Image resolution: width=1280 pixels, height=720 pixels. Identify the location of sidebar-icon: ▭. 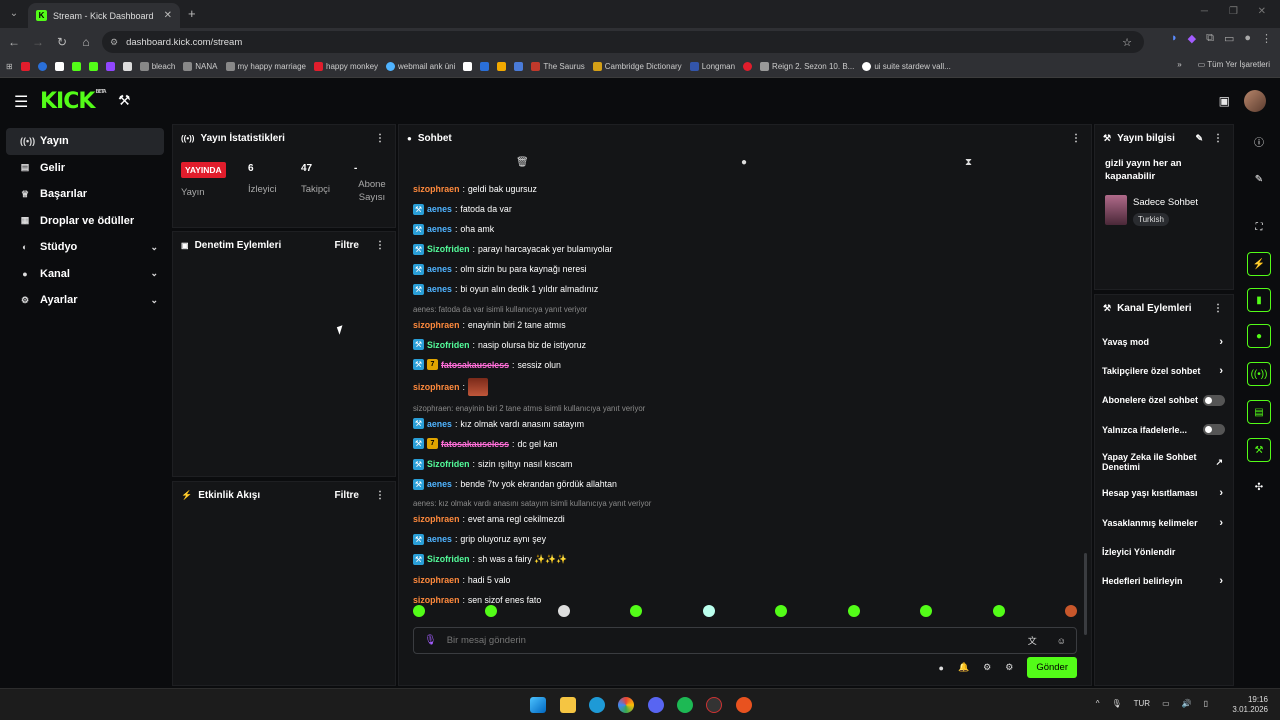
(1229, 38).